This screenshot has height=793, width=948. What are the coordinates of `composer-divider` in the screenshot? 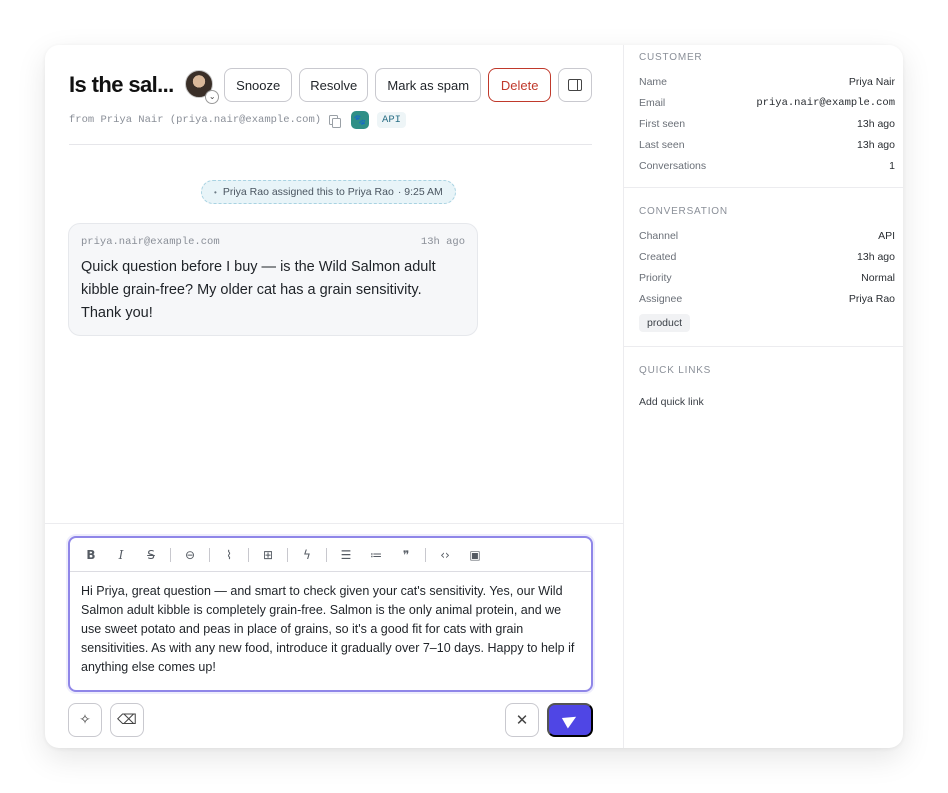 It's located at (334, 523).